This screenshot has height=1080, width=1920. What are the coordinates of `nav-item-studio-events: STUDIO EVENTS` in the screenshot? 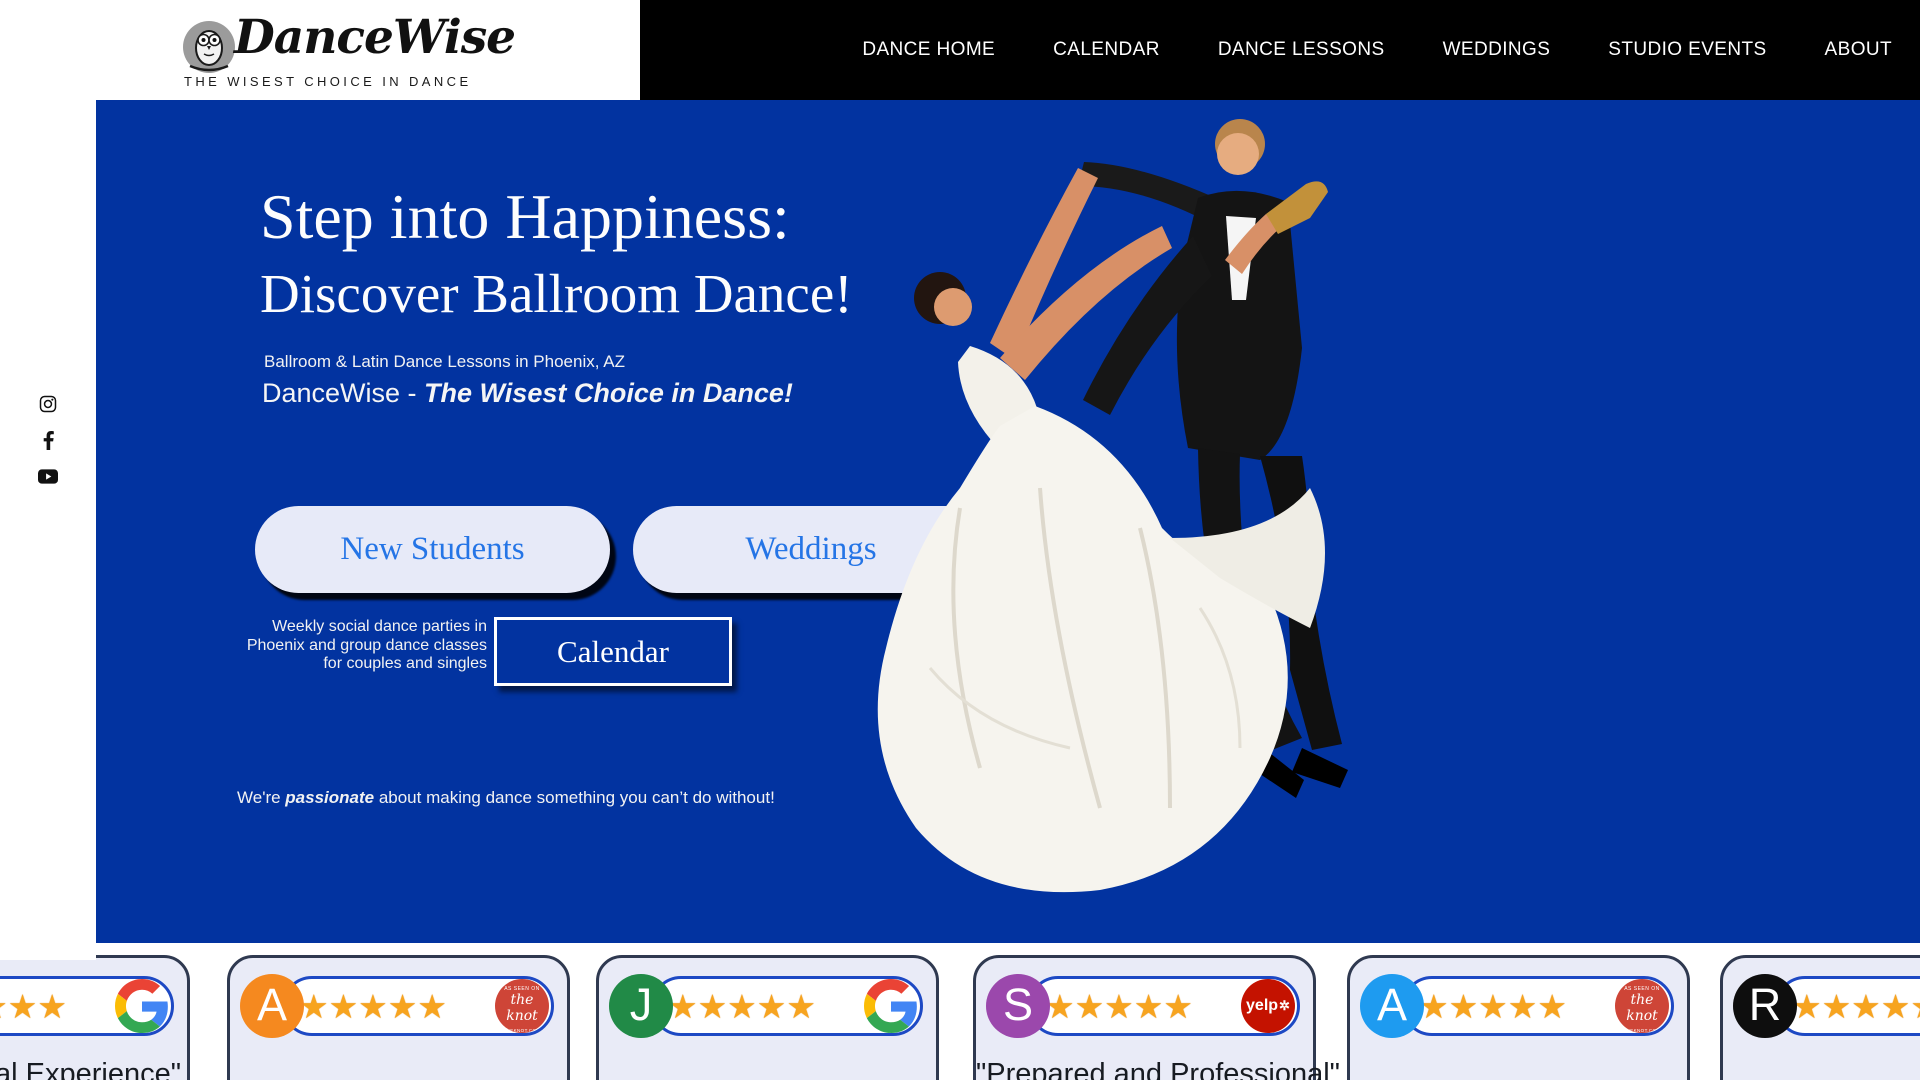 It's located at (1687, 50).